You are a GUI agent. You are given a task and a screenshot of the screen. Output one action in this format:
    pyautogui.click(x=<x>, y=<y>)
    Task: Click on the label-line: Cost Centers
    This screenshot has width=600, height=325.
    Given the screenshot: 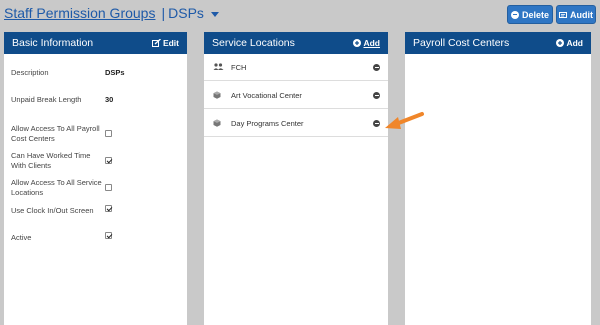 What is the action you would take?
    pyautogui.click(x=33, y=138)
    